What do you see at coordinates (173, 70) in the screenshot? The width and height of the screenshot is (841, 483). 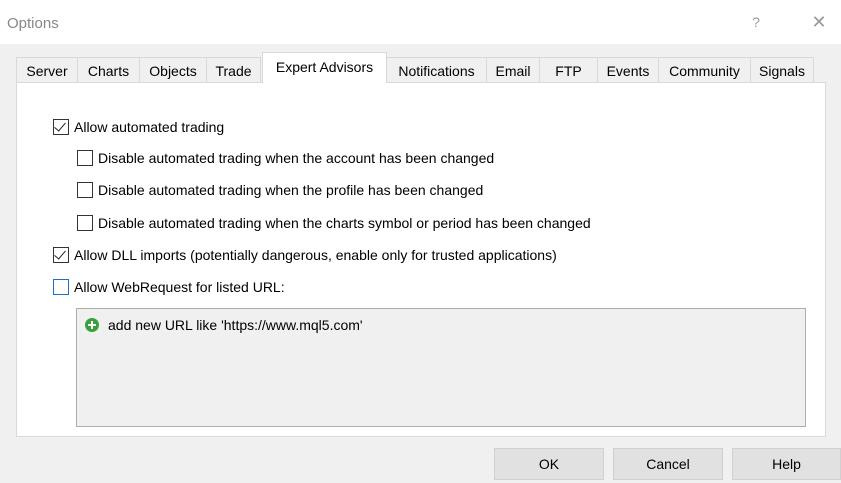 I see `tab-objects: Objects` at bounding box center [173, 70].